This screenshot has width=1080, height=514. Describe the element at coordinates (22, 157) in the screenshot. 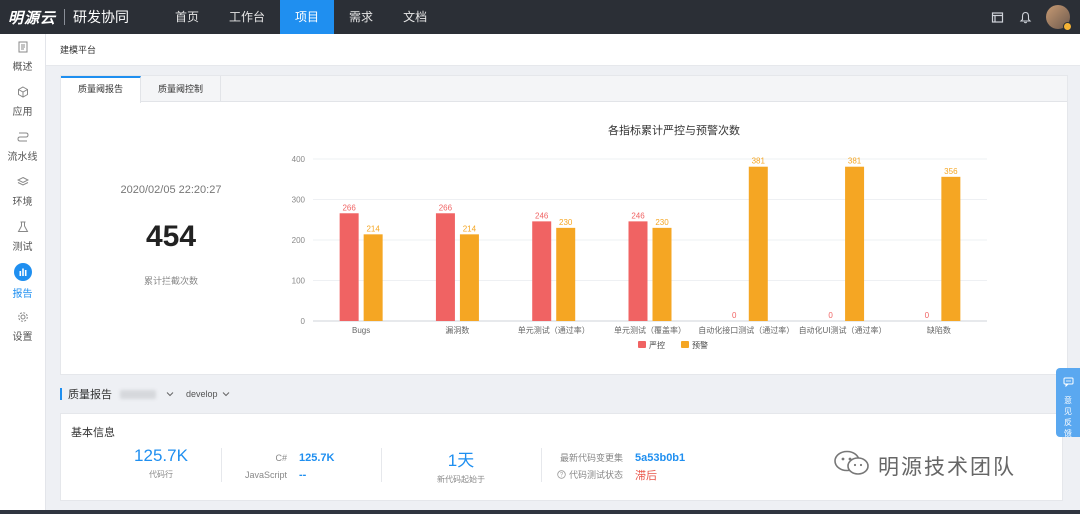

I see `sidebar-item-label: 流水线` at that location.